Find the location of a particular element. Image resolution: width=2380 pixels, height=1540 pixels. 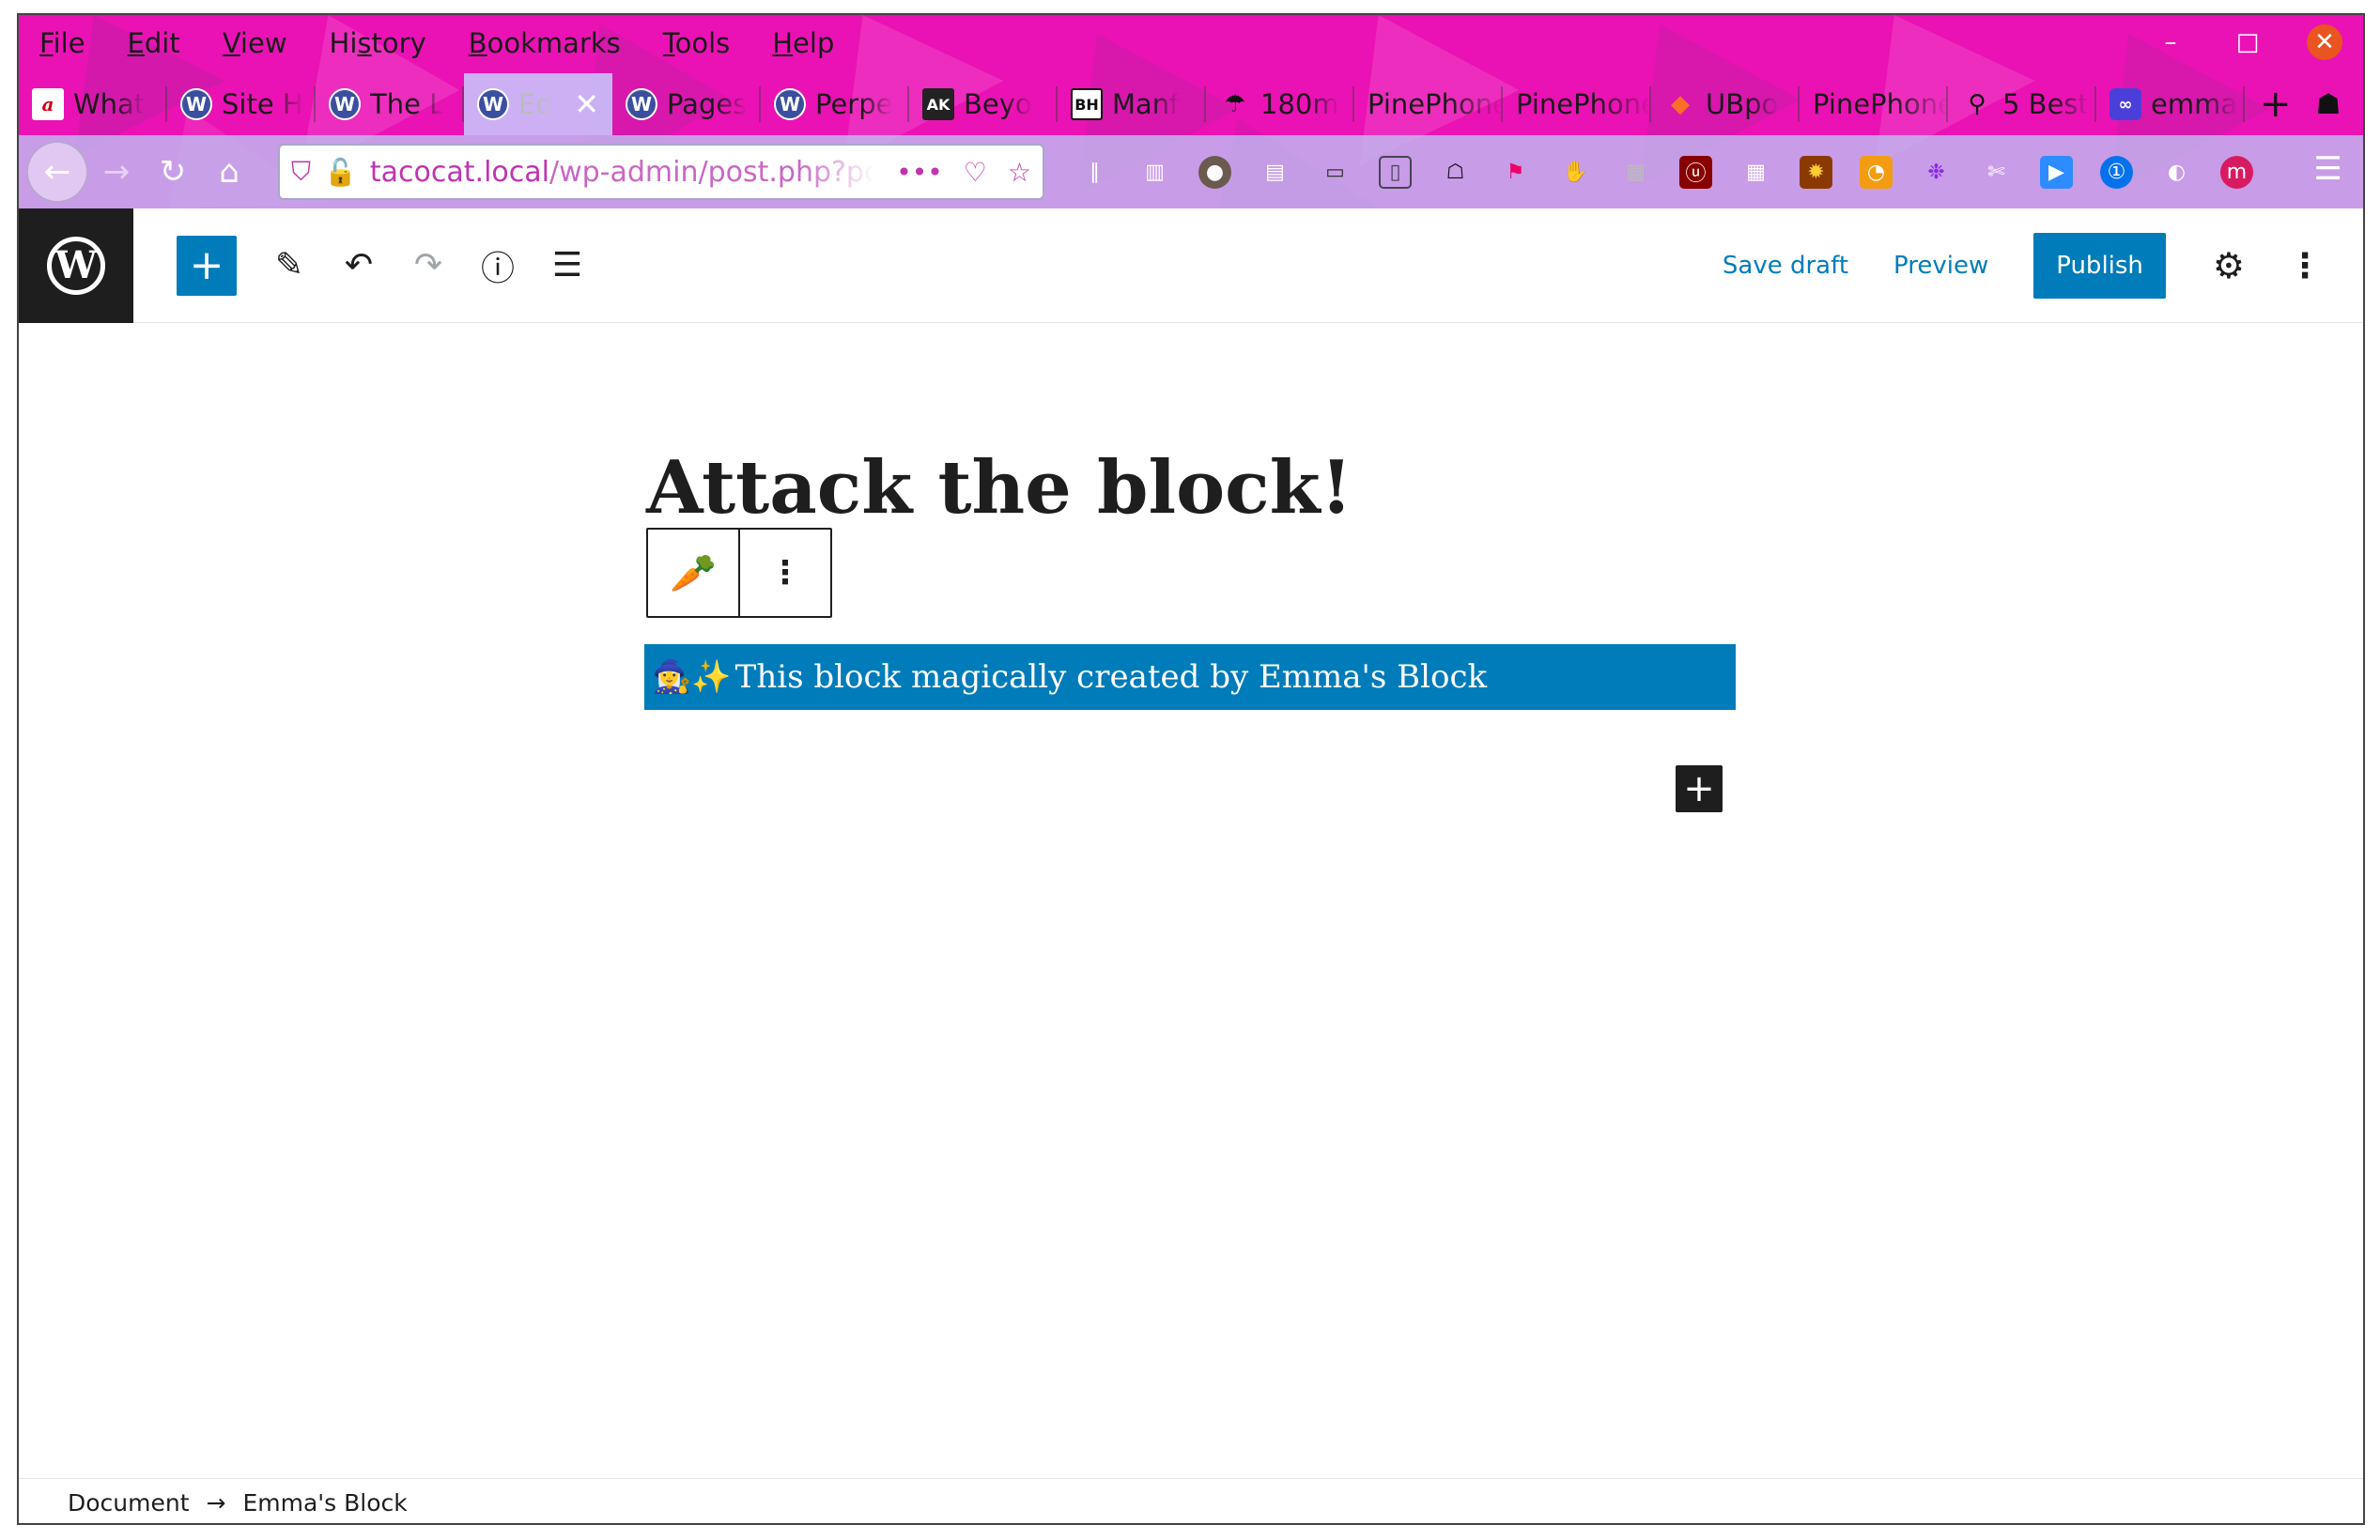

settings-gear-icon: ⚙ is located at coordinates (2229, 265).